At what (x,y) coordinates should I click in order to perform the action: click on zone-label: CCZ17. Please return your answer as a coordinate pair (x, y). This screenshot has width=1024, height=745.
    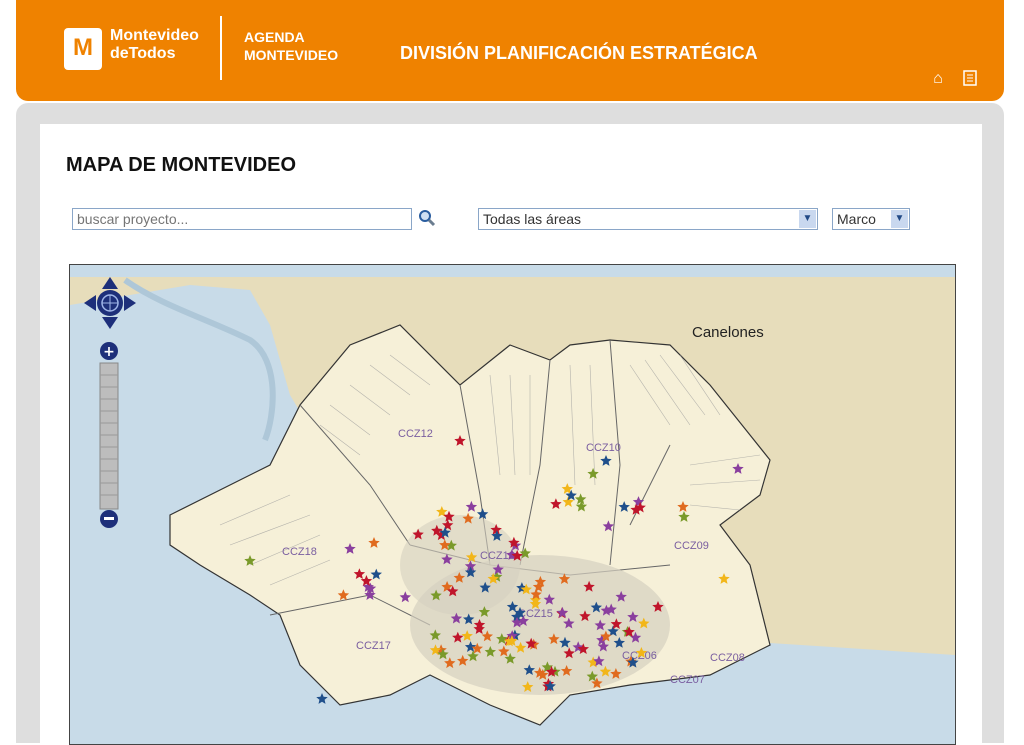
    Looking at the image, I should click on (373, 646).